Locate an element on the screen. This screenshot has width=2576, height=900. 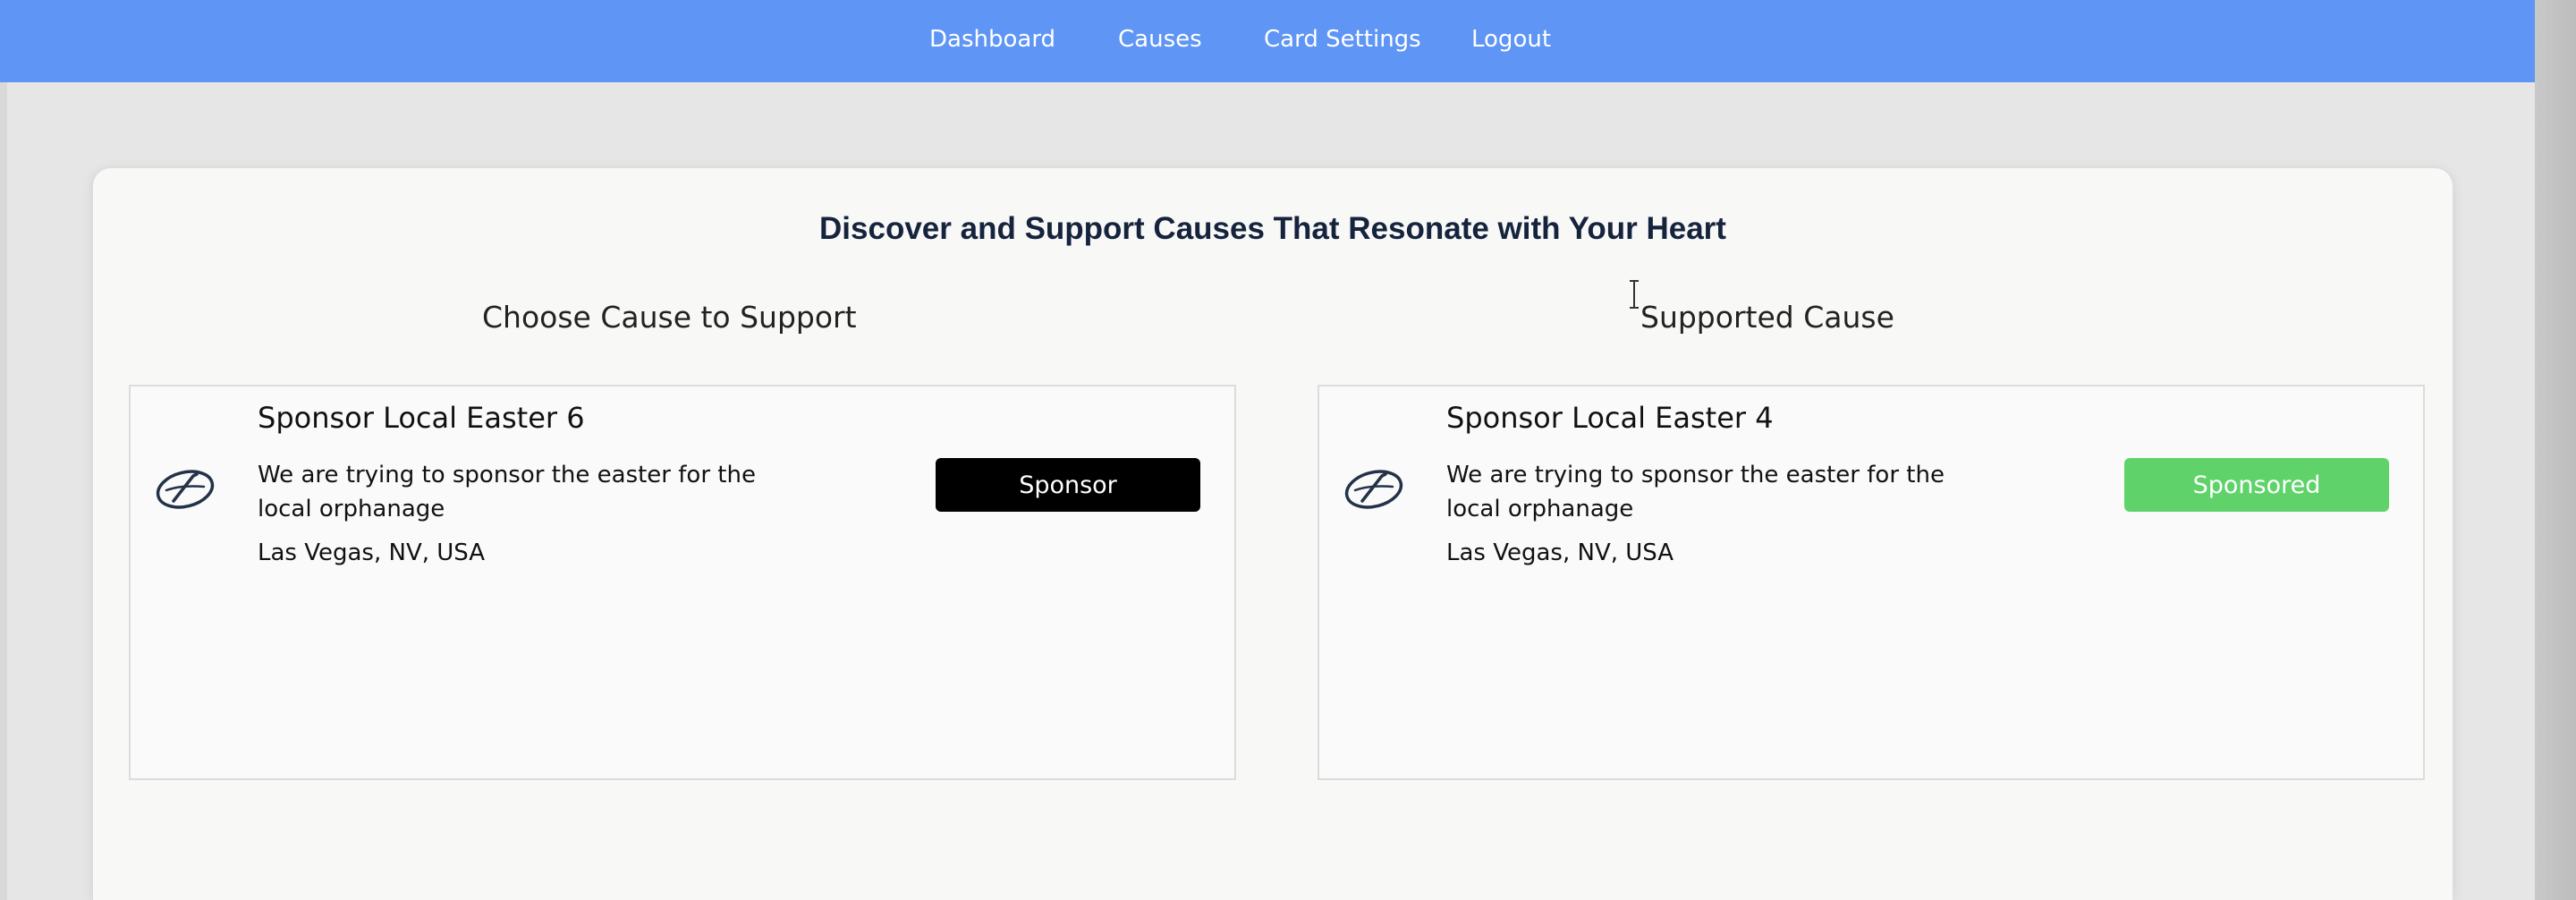
nav-dashboard-link: Dashboard is located at coordinates (992, 39).